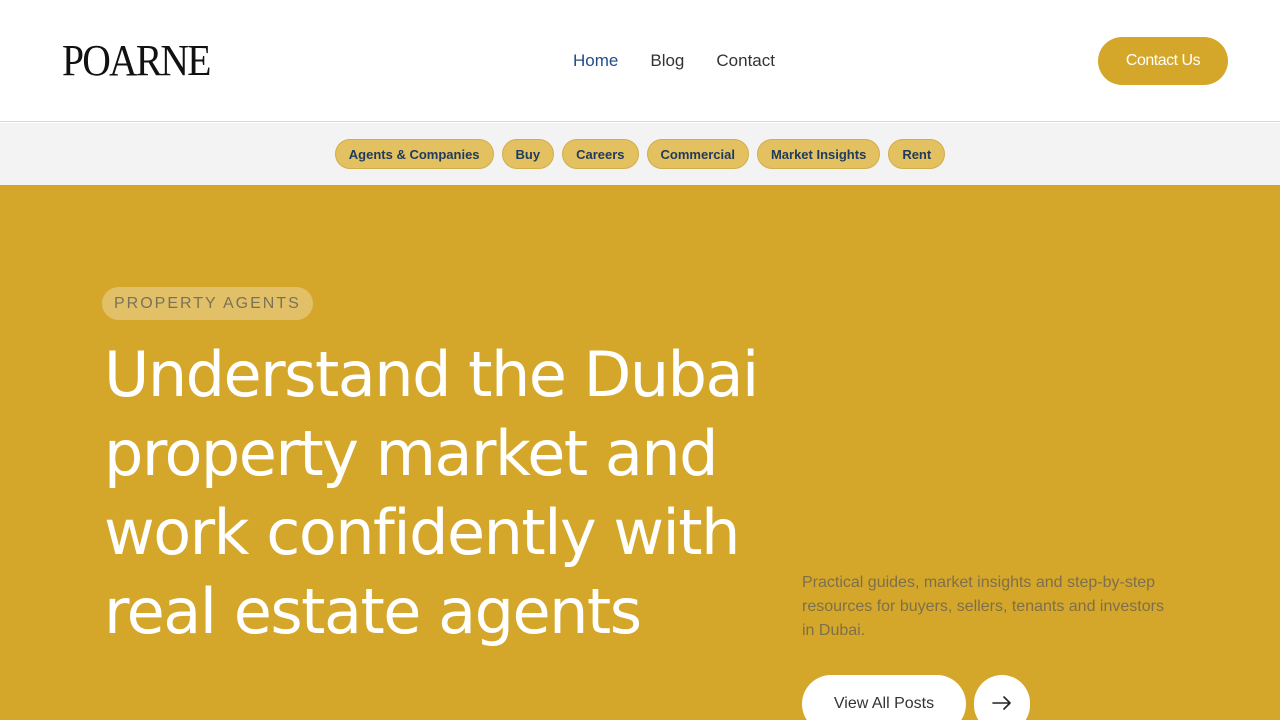 This screenshot has height=720, width=1280. I want to click on category-chip-buy: Buy, so click(528, 154).